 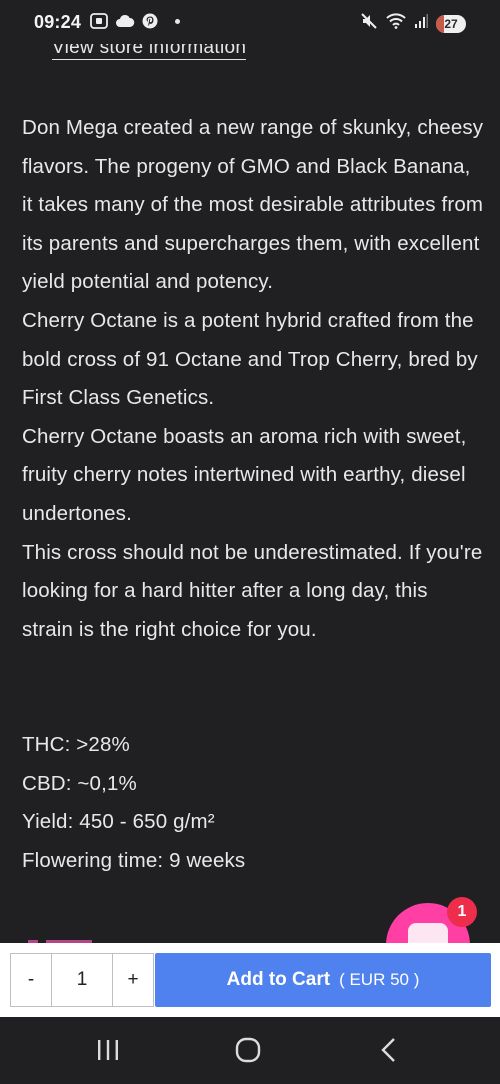 What do you see at coordinates (108, 1050) in the screenshot?
I see `recent-apps-icon` at bounding box center [108, 1050].